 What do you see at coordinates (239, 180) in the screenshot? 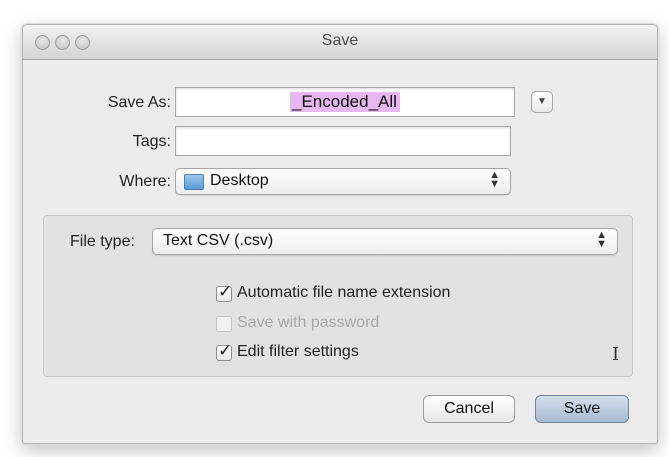
I see `where-value: Desktop` at bounding box center [239, 180].